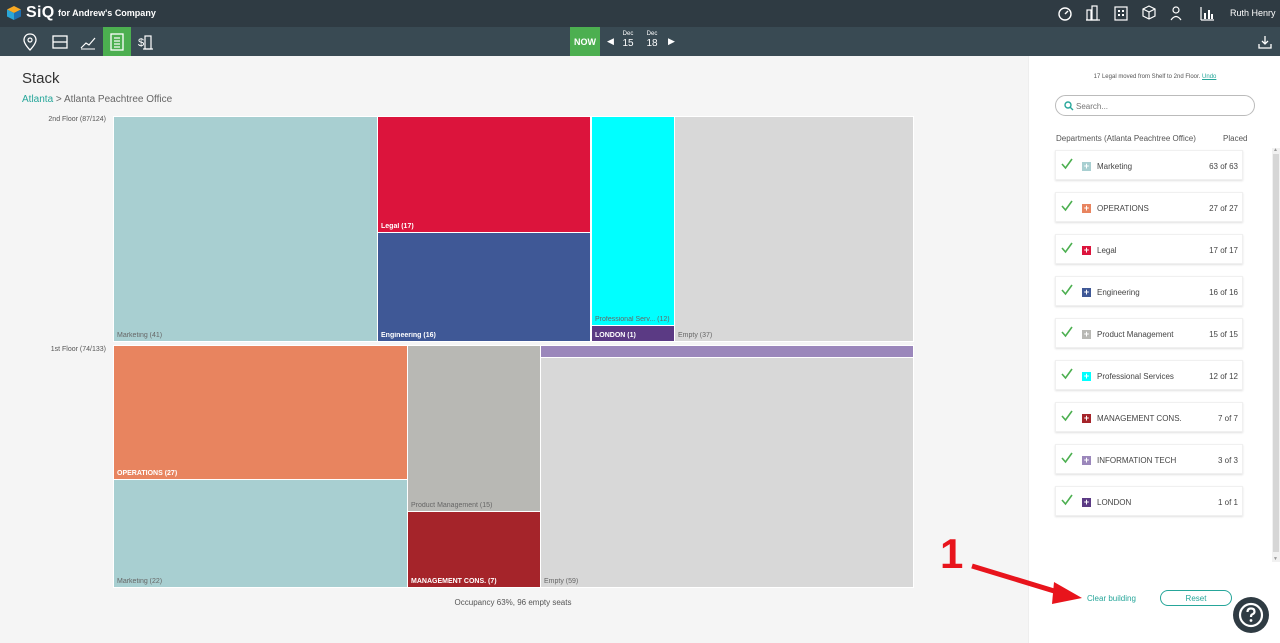  What do you see at coordinates (633, 333) in the screenshot?
I see `block-2nd-london: LONDON (1)` at bounding box center [633, 333].